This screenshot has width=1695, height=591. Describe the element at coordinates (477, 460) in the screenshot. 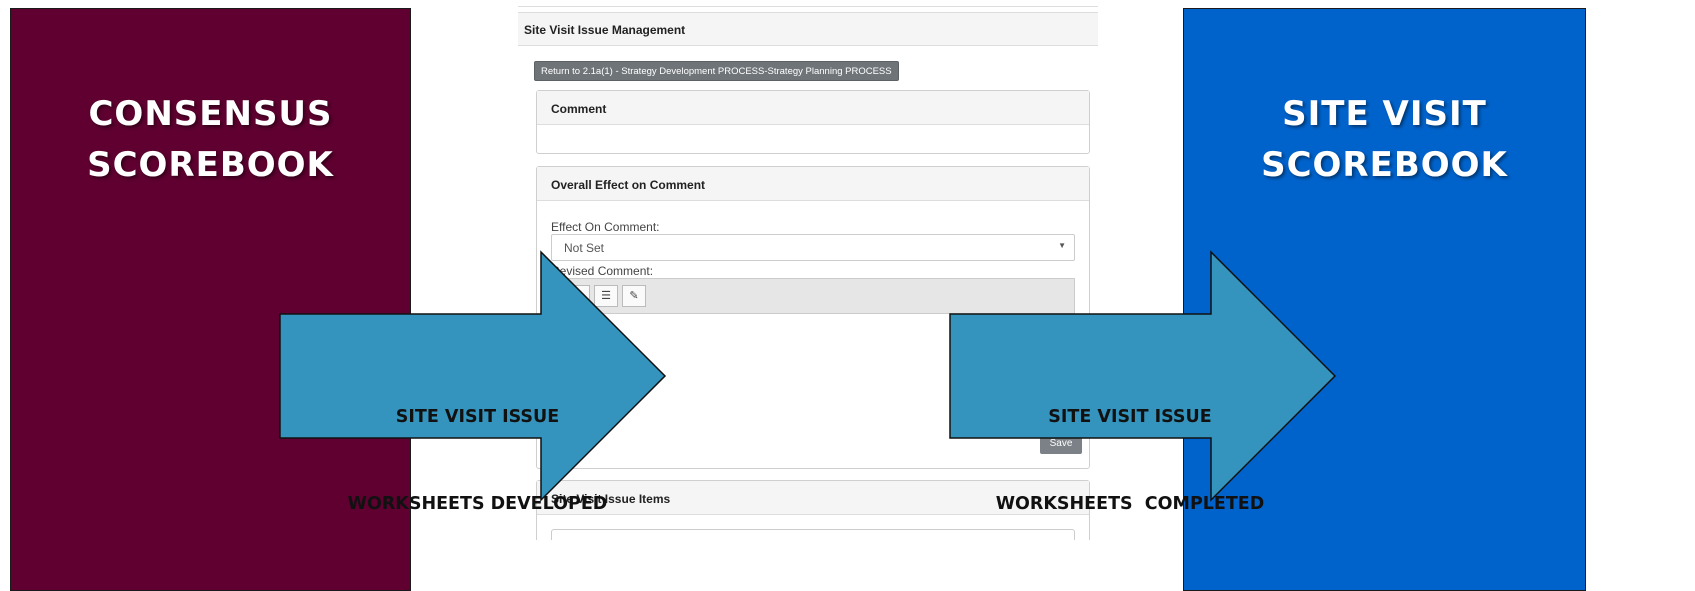

I see `arrow-developed-label: SITE VISIT ISSUE WORKSHEETS DEVELOPED` at that location.